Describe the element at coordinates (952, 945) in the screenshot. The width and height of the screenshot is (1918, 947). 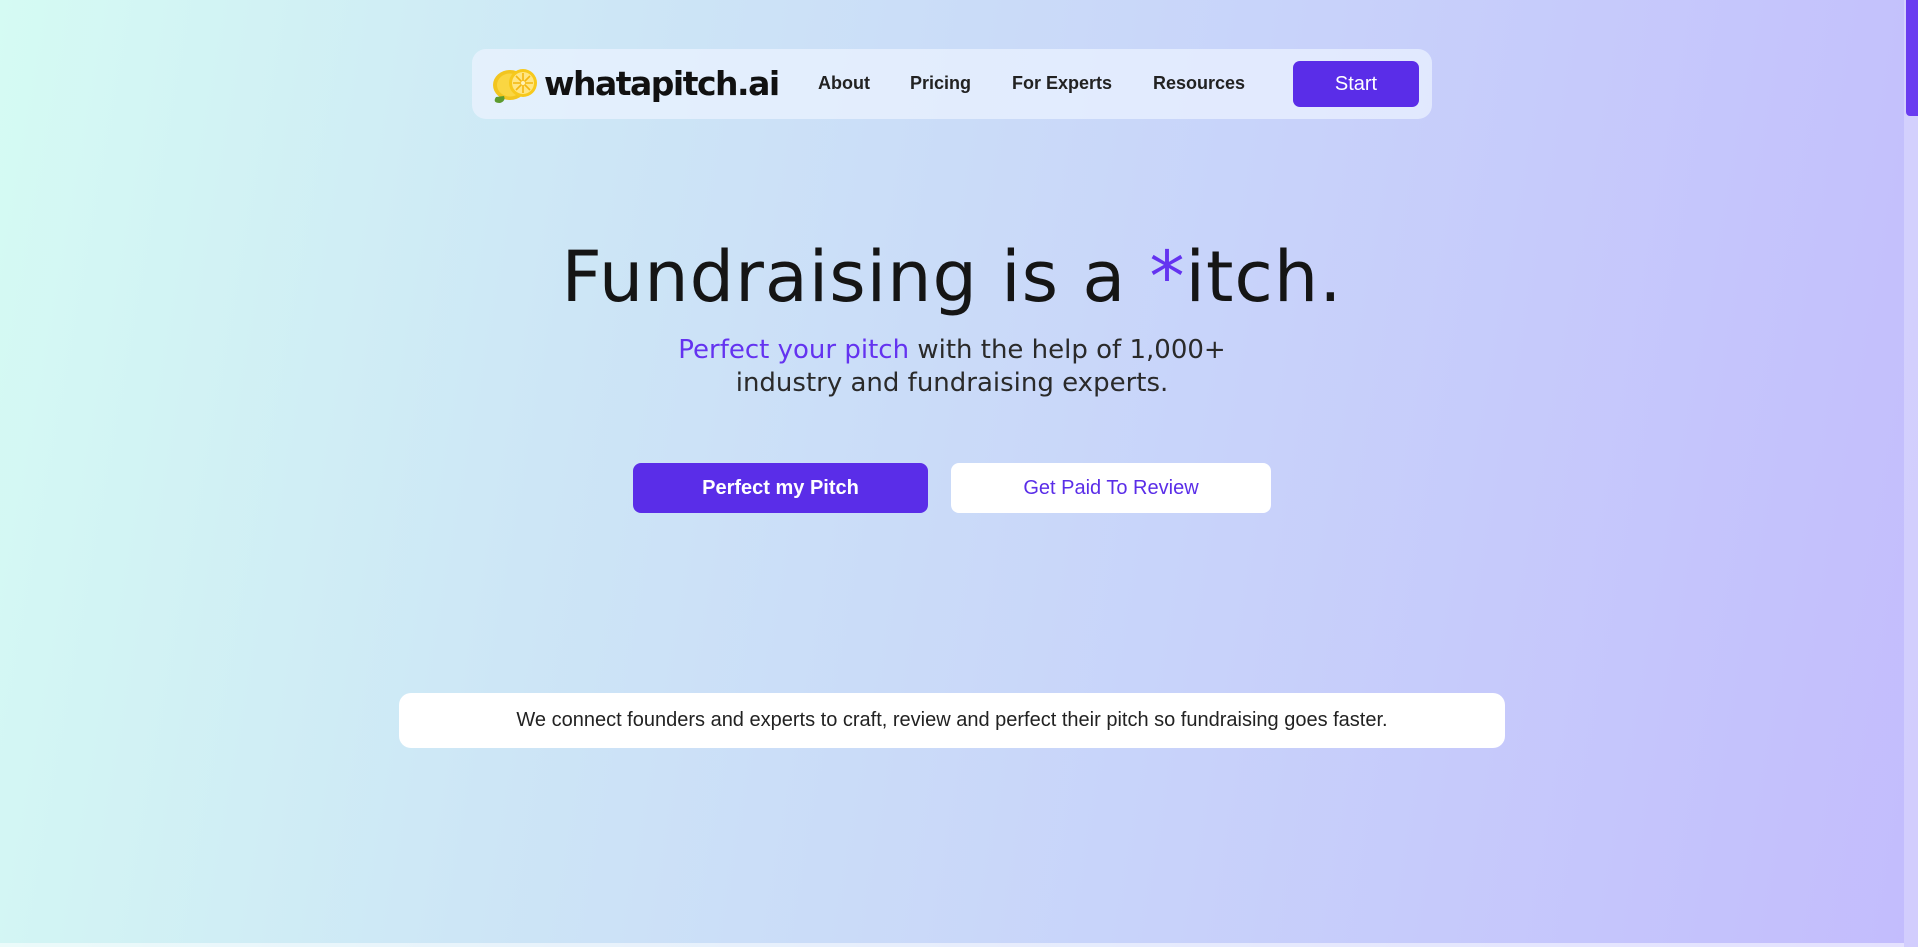
I see `section-divider` at that location.